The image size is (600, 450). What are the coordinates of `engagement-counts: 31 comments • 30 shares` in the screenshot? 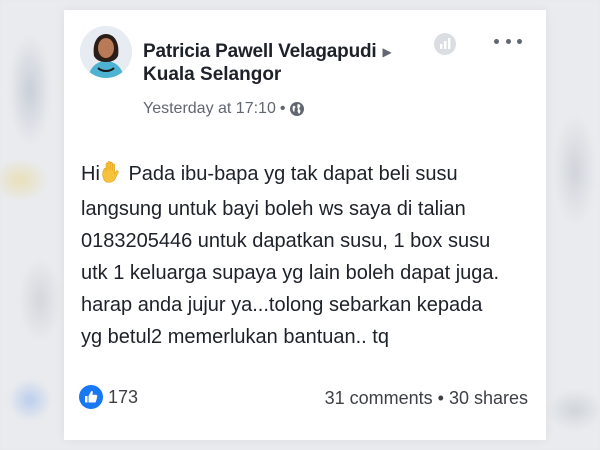 It's located at (426, 398).